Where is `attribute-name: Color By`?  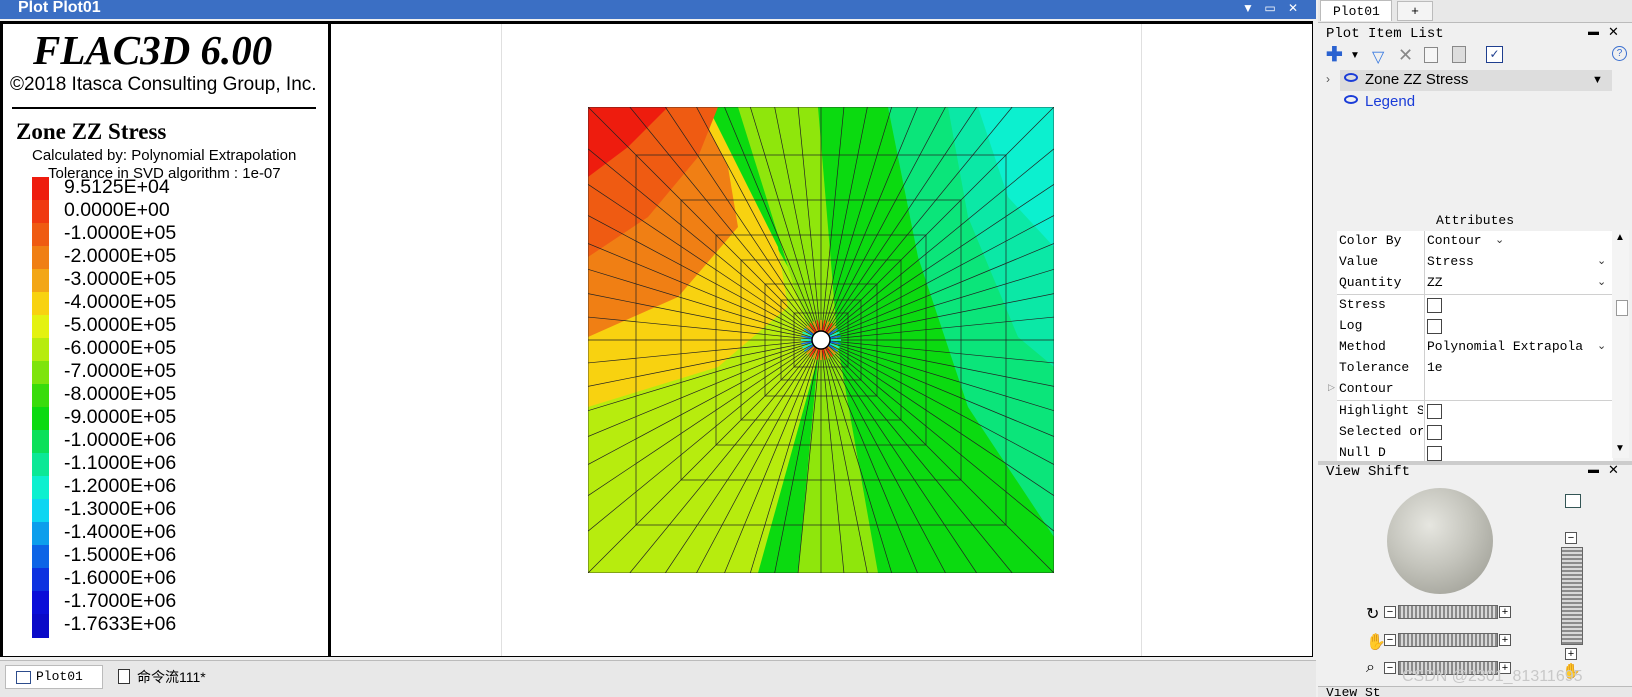 attribute-name: Color By is located at coordinates (1370, 240).